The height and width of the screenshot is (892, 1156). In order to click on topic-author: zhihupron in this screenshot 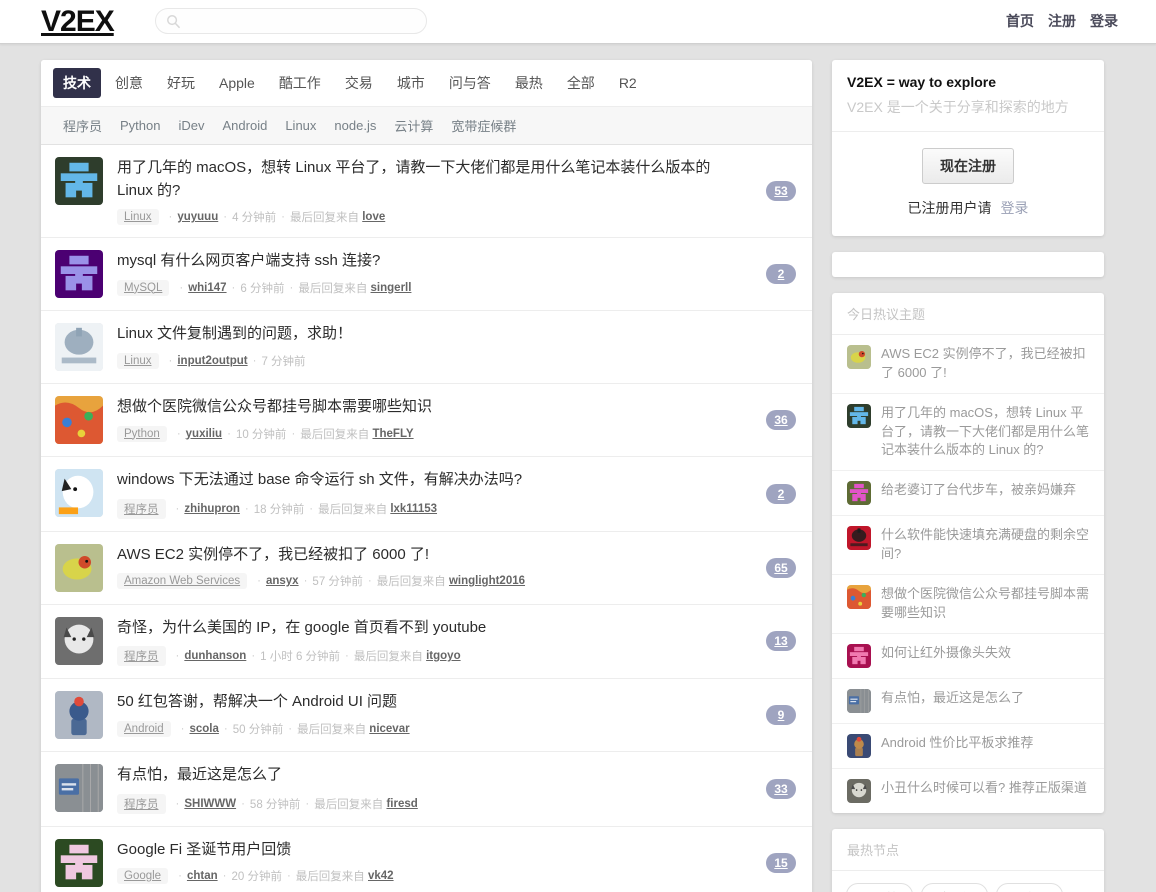, I will do `click(212, 509)`.